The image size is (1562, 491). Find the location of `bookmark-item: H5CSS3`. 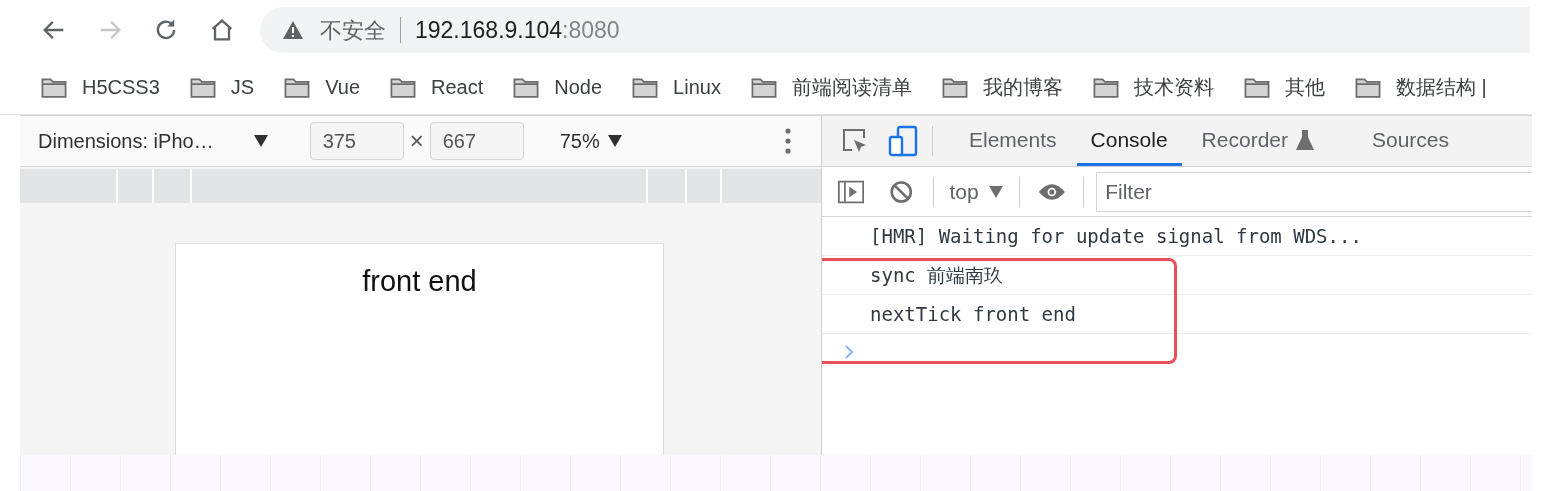

bookmark-item: H5CSS3 is located at coordinates (100, 87).